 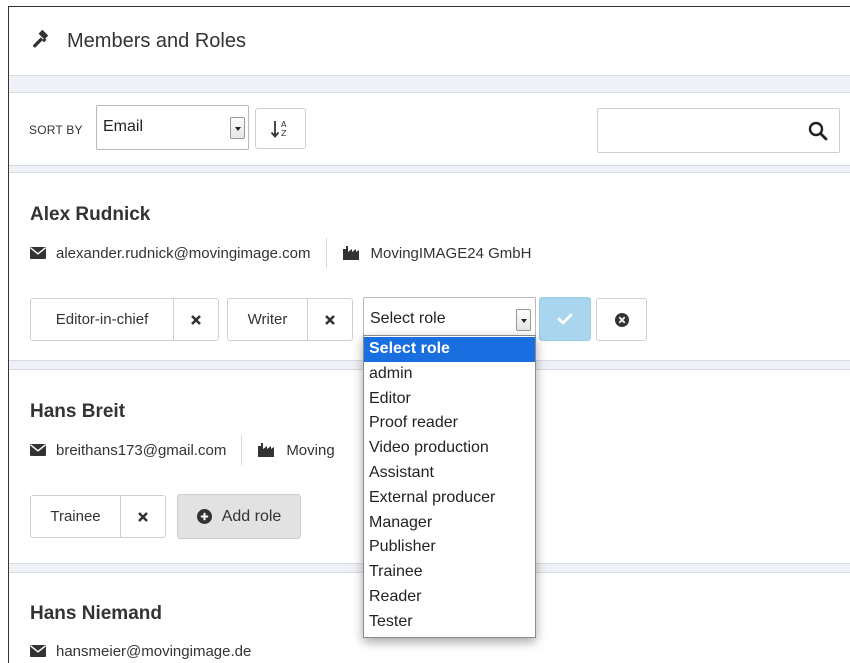 I want to click on add-role-button: Add role, so click(x=239, y=516).